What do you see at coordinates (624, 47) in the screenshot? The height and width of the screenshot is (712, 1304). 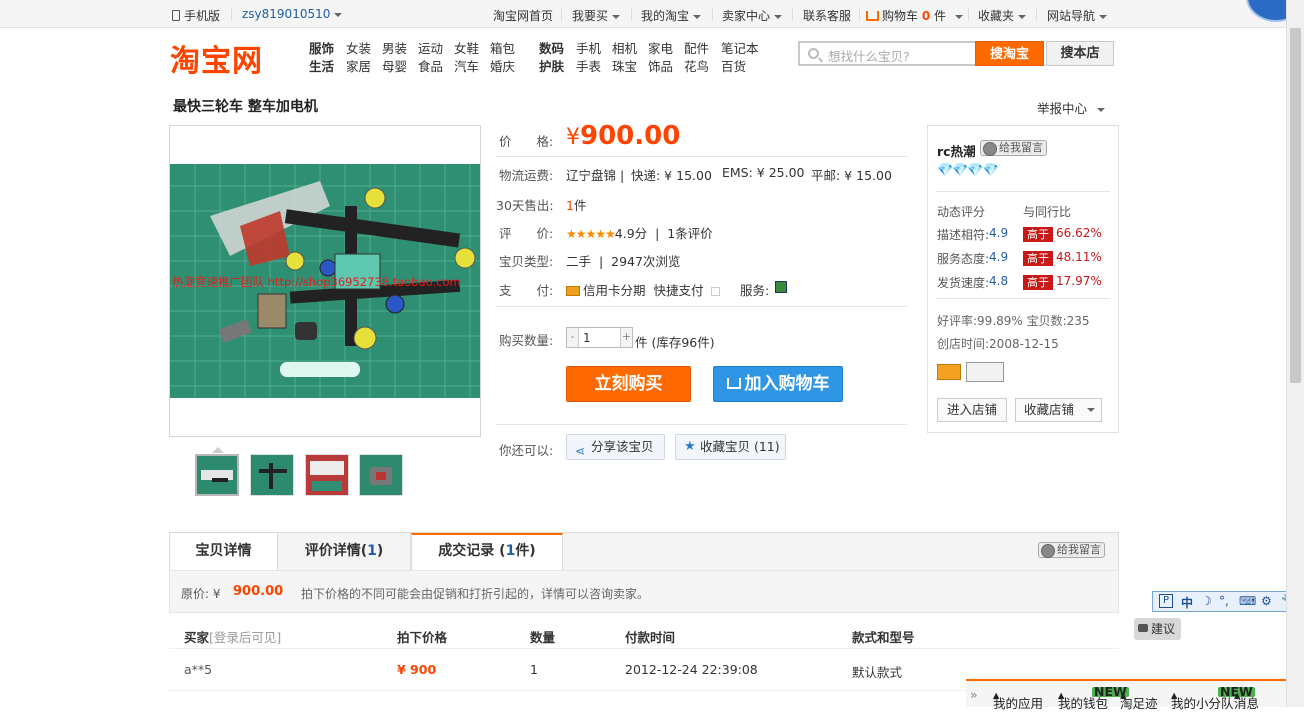 I see `category-link: 相机` at bounding box center [624, 47].